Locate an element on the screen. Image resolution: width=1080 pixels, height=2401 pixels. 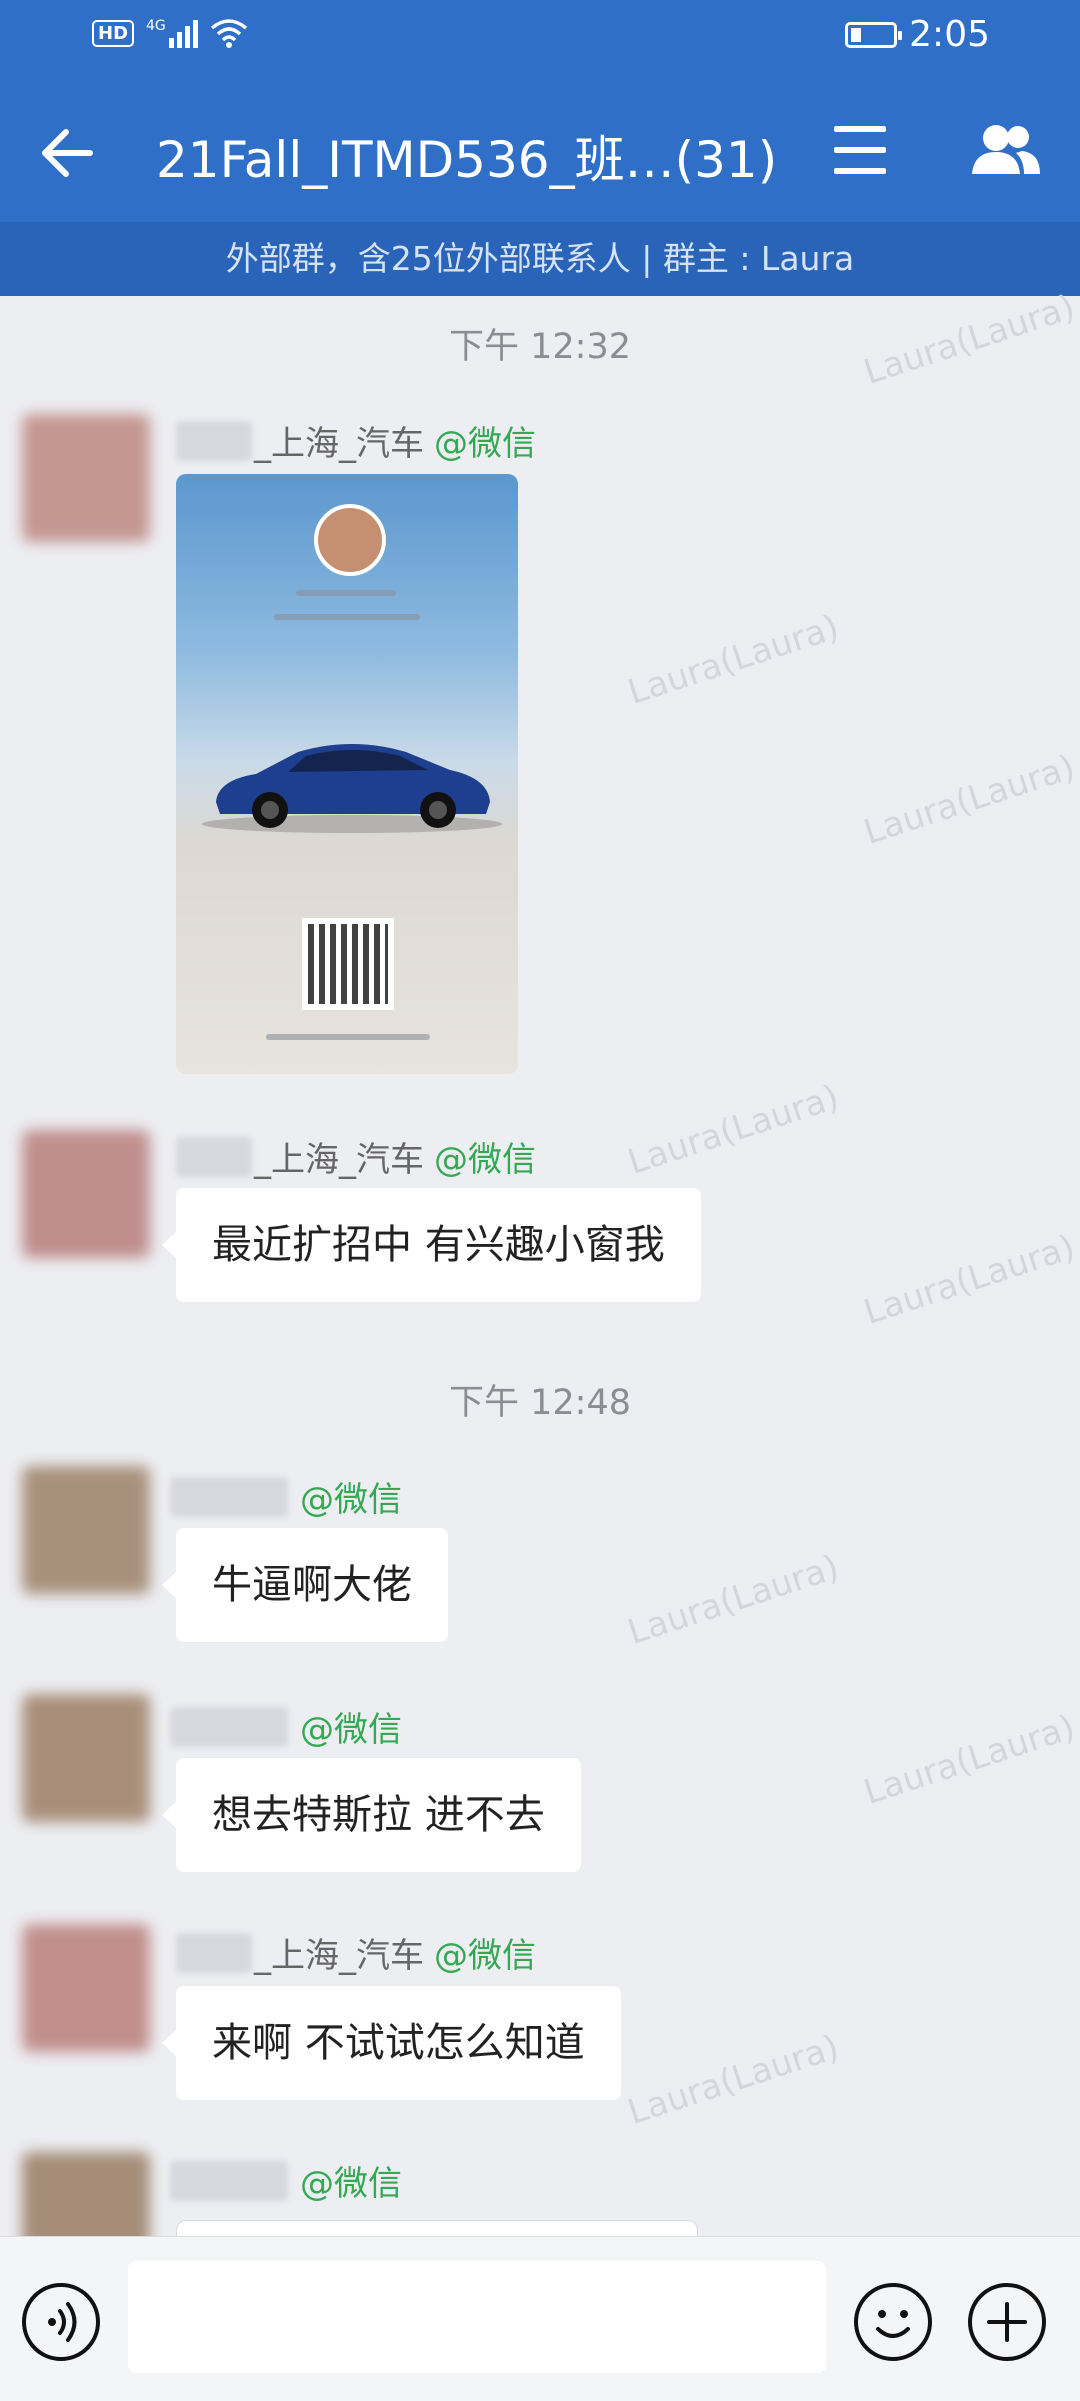
menu-icon is located at coordinates (860, 150).